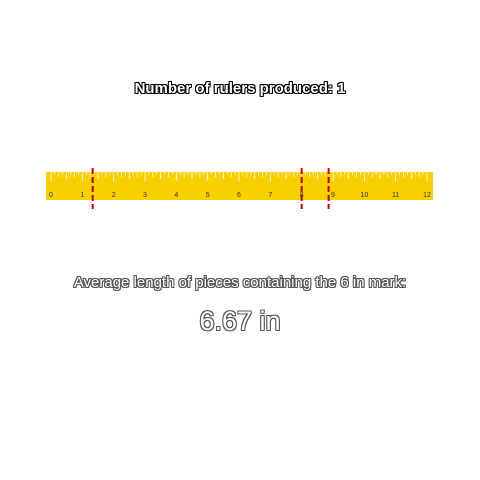 The height and width of the screenshot is (480, 480). I want to click on ruler-tick-label: 5, so click(208, 195).